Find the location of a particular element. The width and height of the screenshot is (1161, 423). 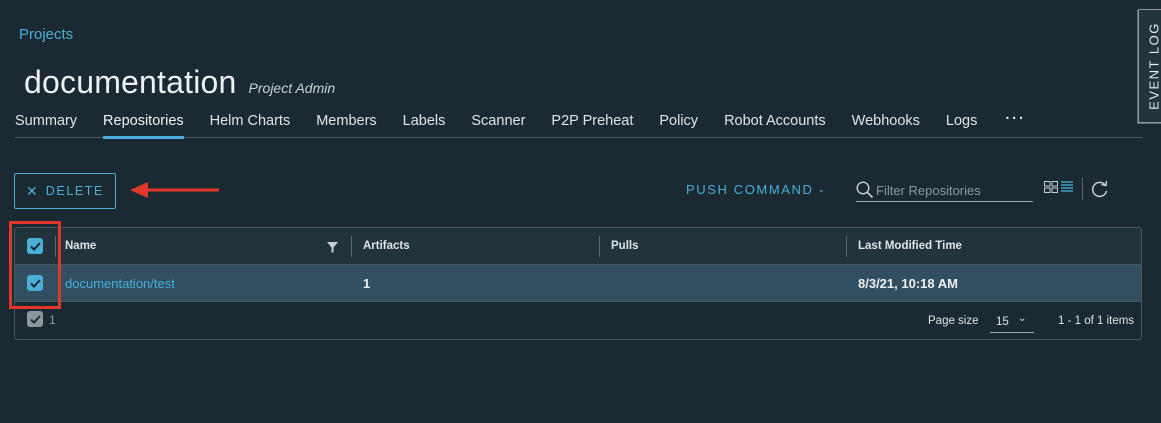

last-modified-time: 8/3/21, 10:18 AM is located at coordinates (908, 283).